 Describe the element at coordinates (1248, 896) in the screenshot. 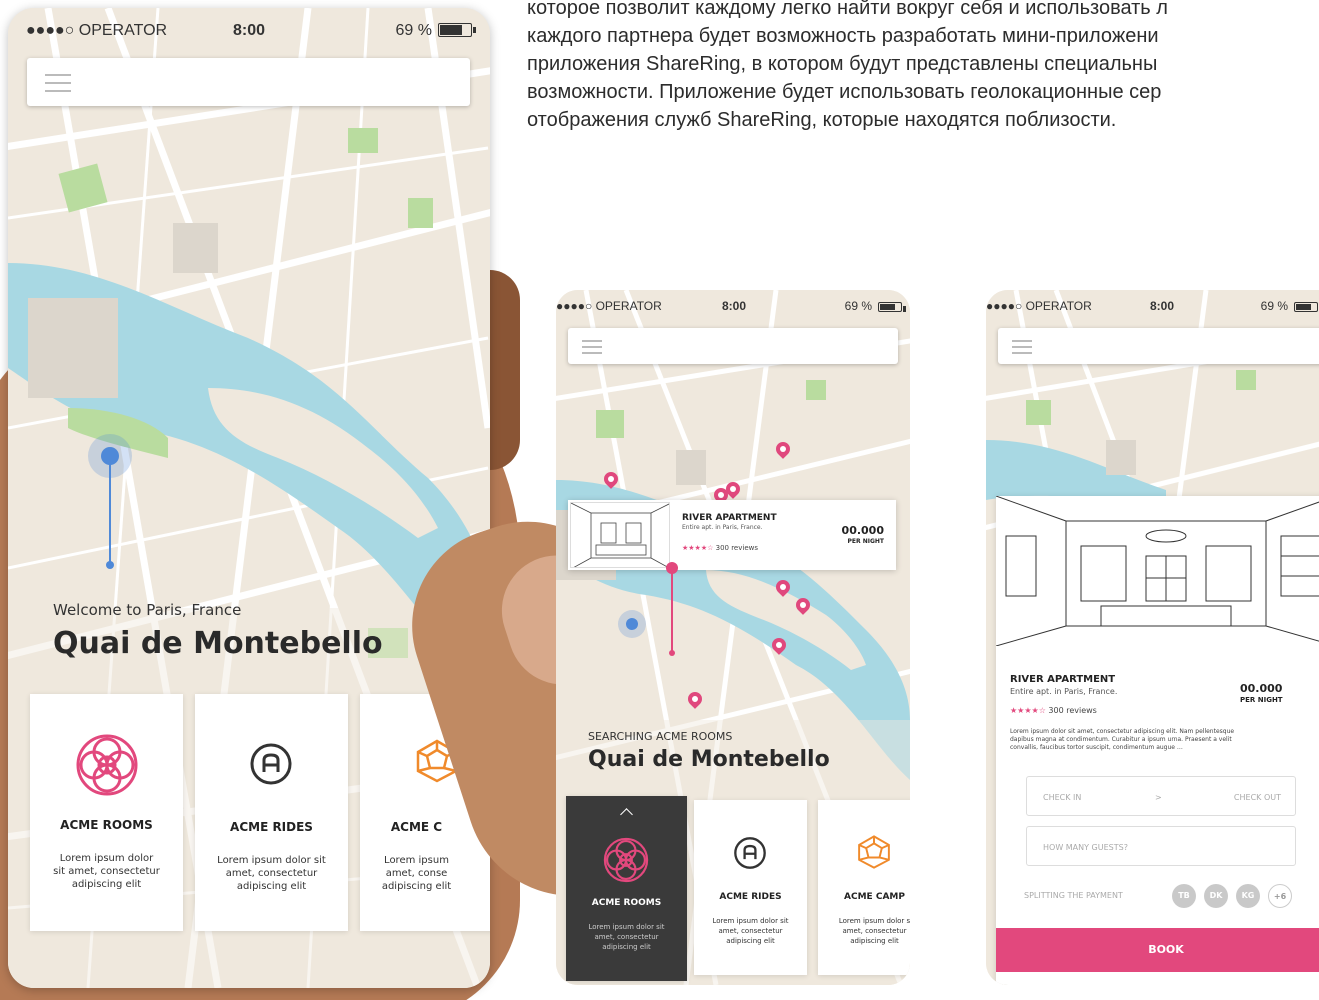

I see `avatar: KG` at that location.